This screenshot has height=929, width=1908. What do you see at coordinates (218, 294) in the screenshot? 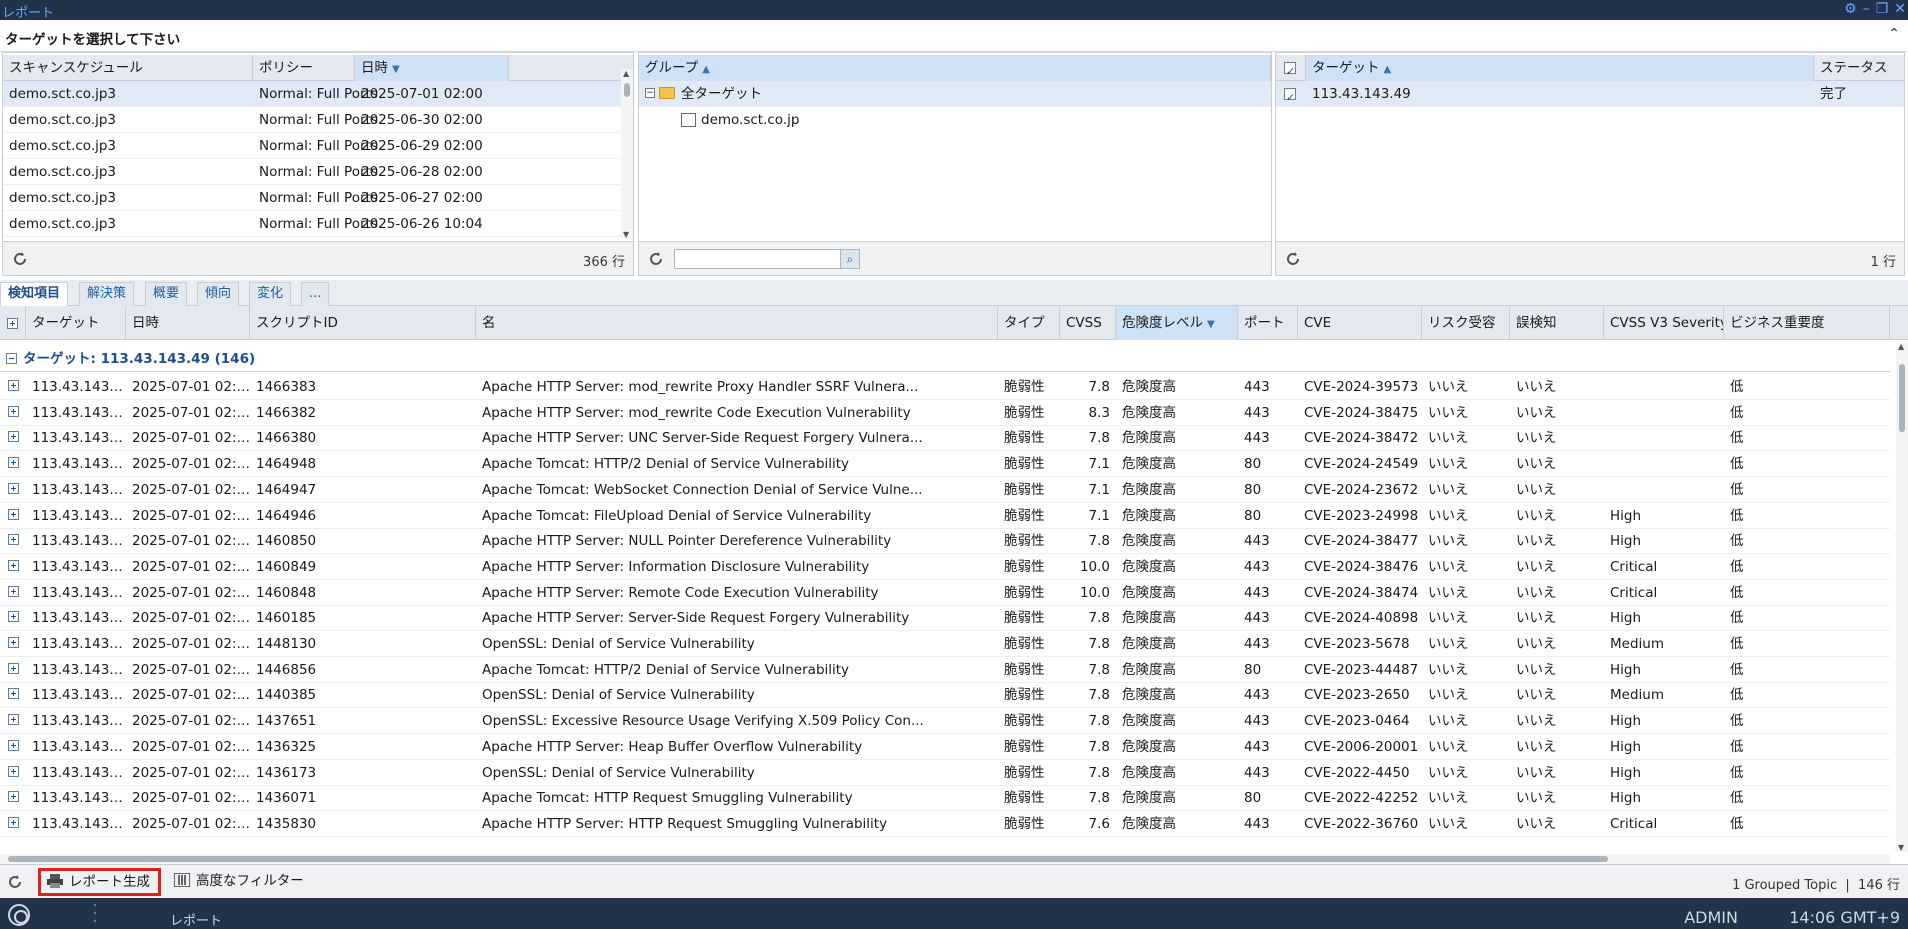
I see `tab-trends: 傾向` at bounding box center [218, 294].